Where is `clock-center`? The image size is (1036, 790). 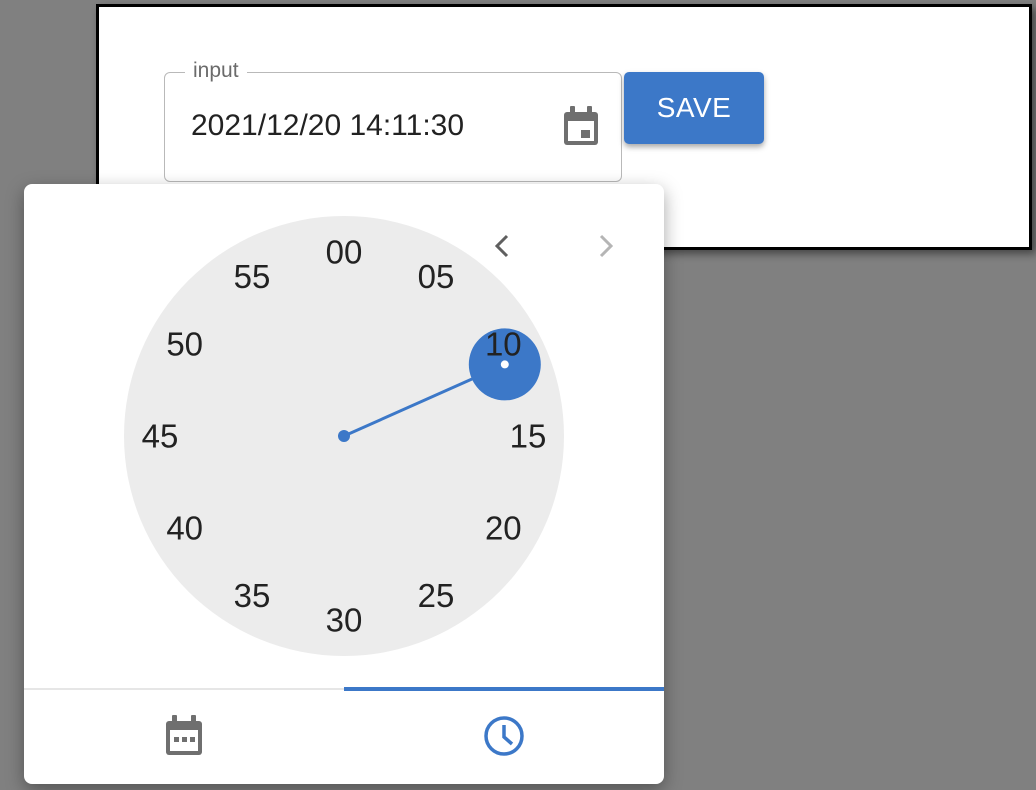
clock-center is located at coordinates (344, 436).